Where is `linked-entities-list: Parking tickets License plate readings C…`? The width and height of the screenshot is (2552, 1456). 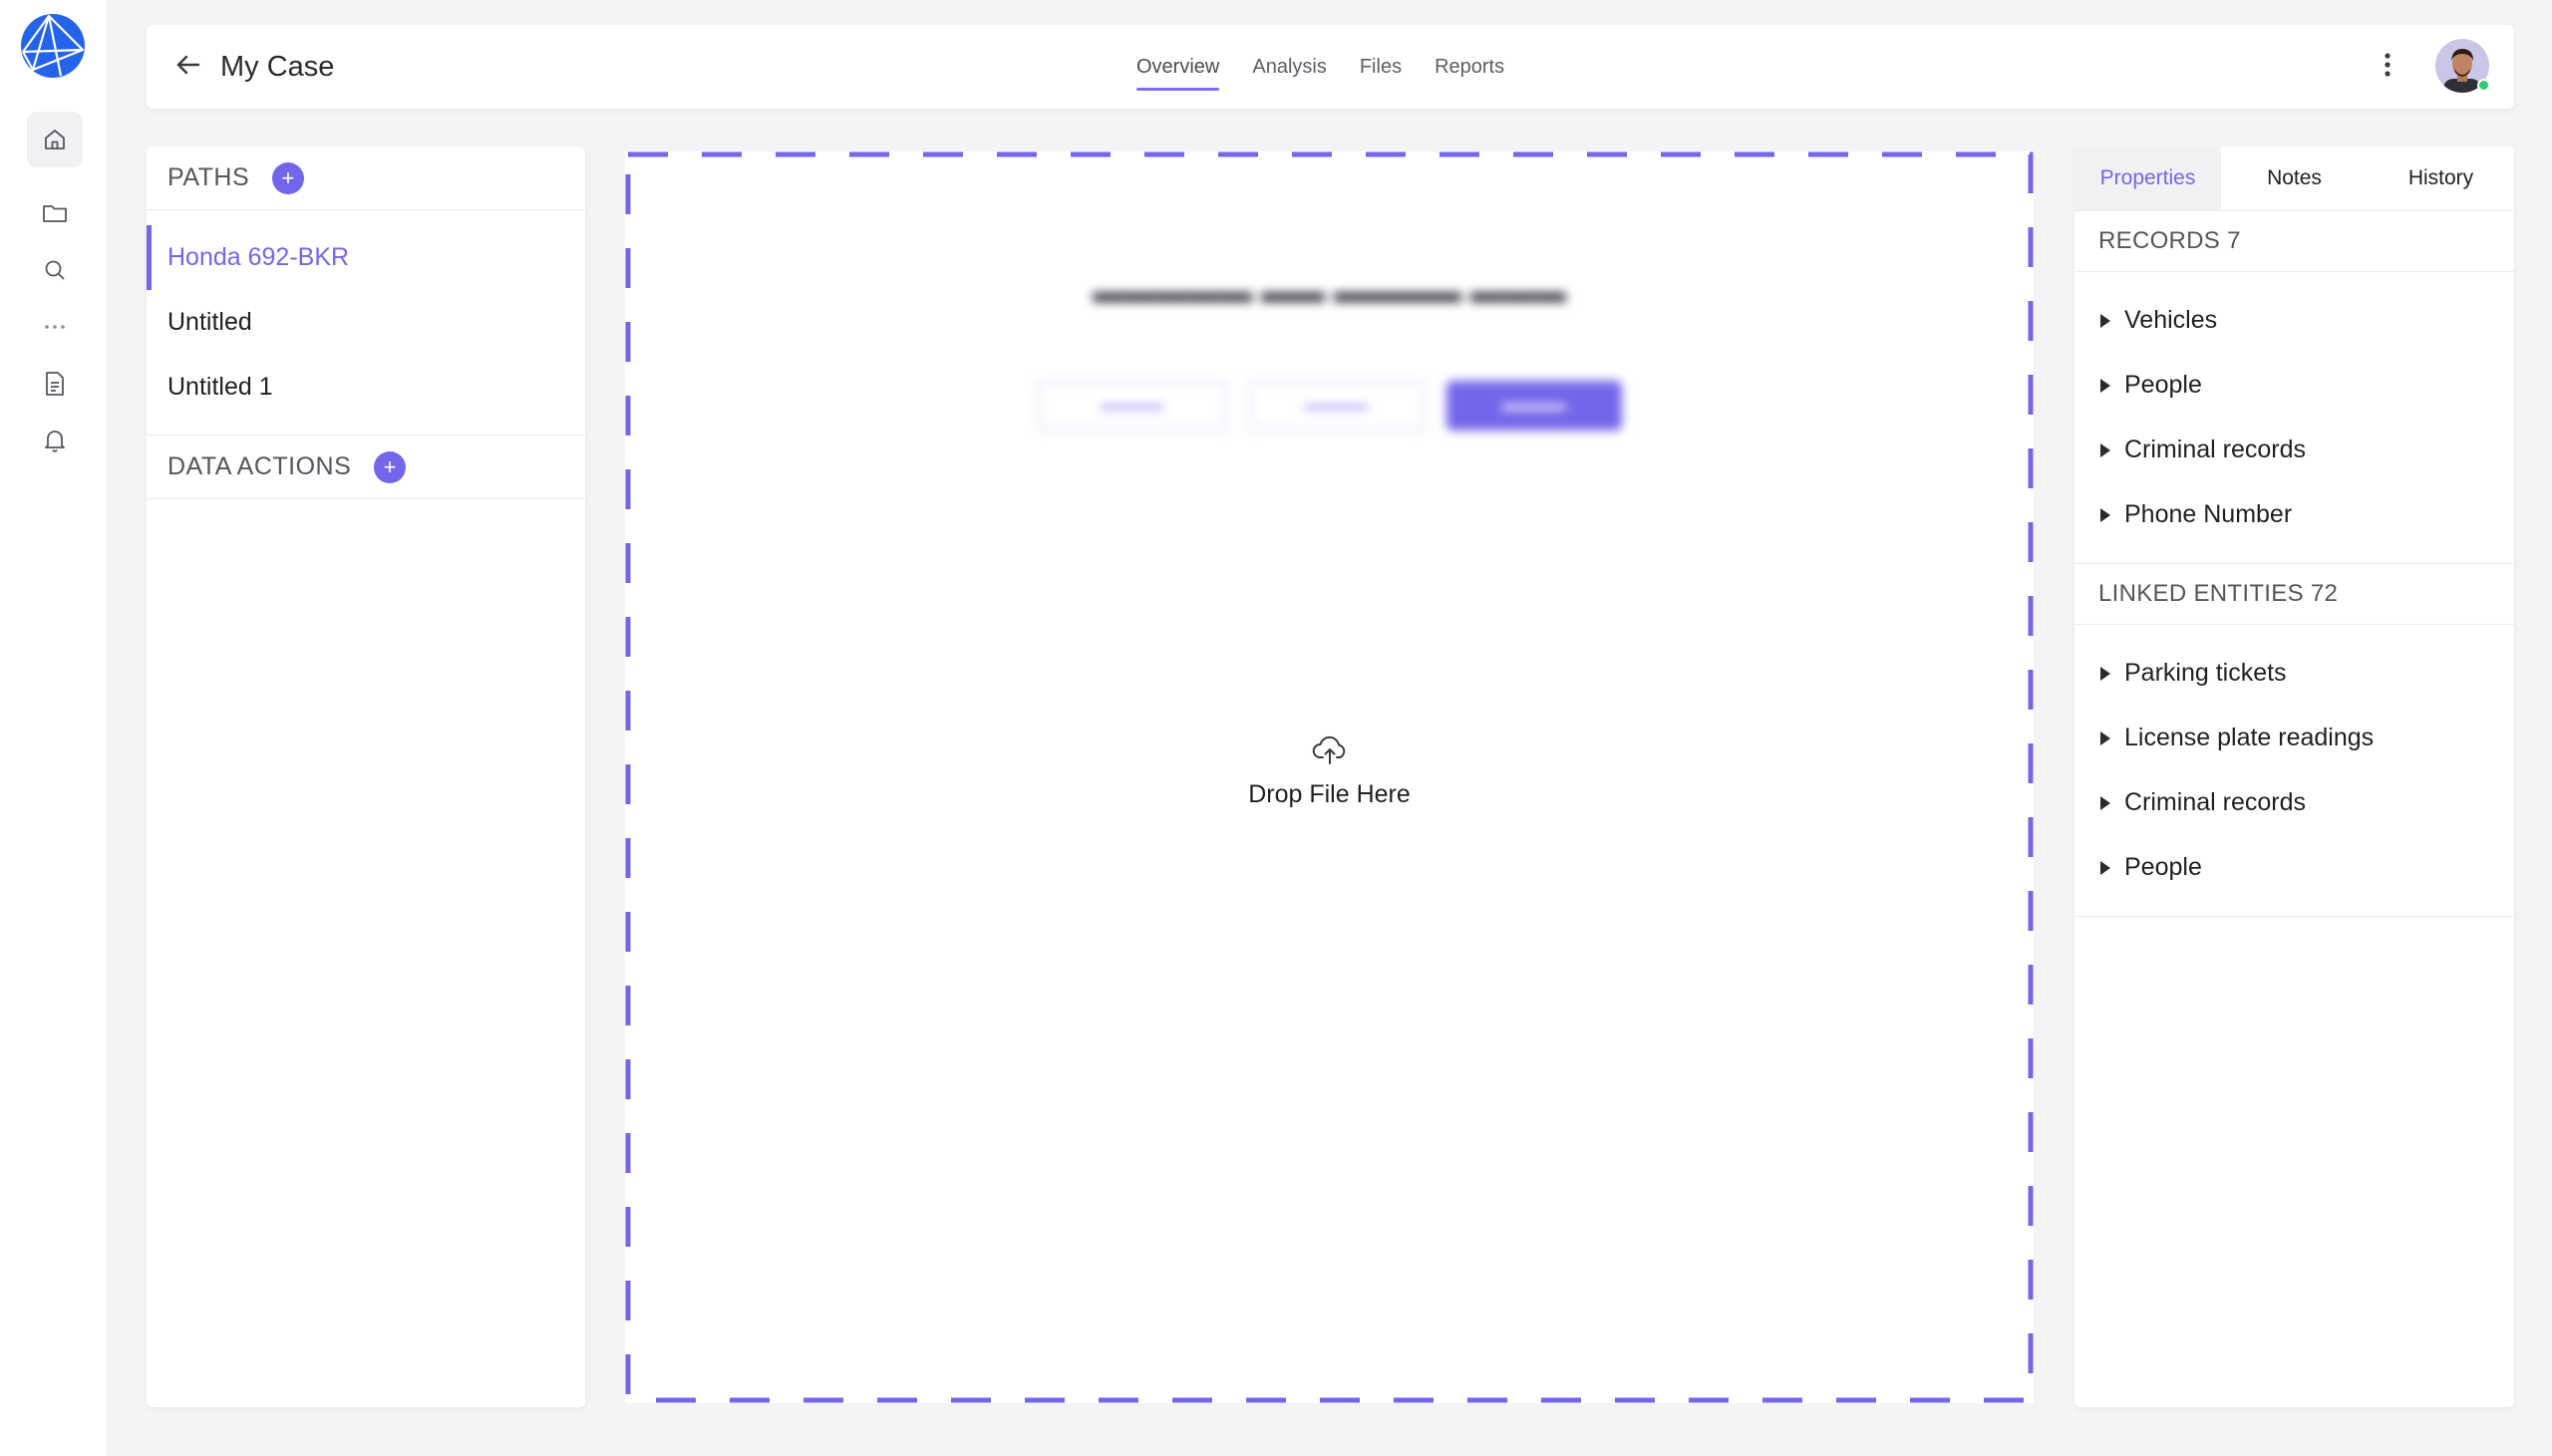
linked-entities-list: Parking tickets License plate readings C… is located at coordinates (2294, 771).